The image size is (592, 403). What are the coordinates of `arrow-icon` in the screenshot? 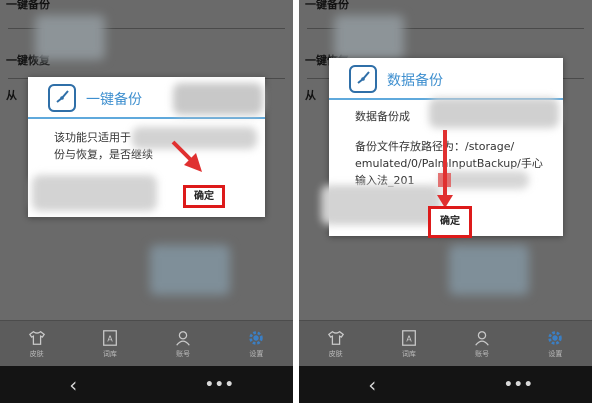 It's located at (186, 156).